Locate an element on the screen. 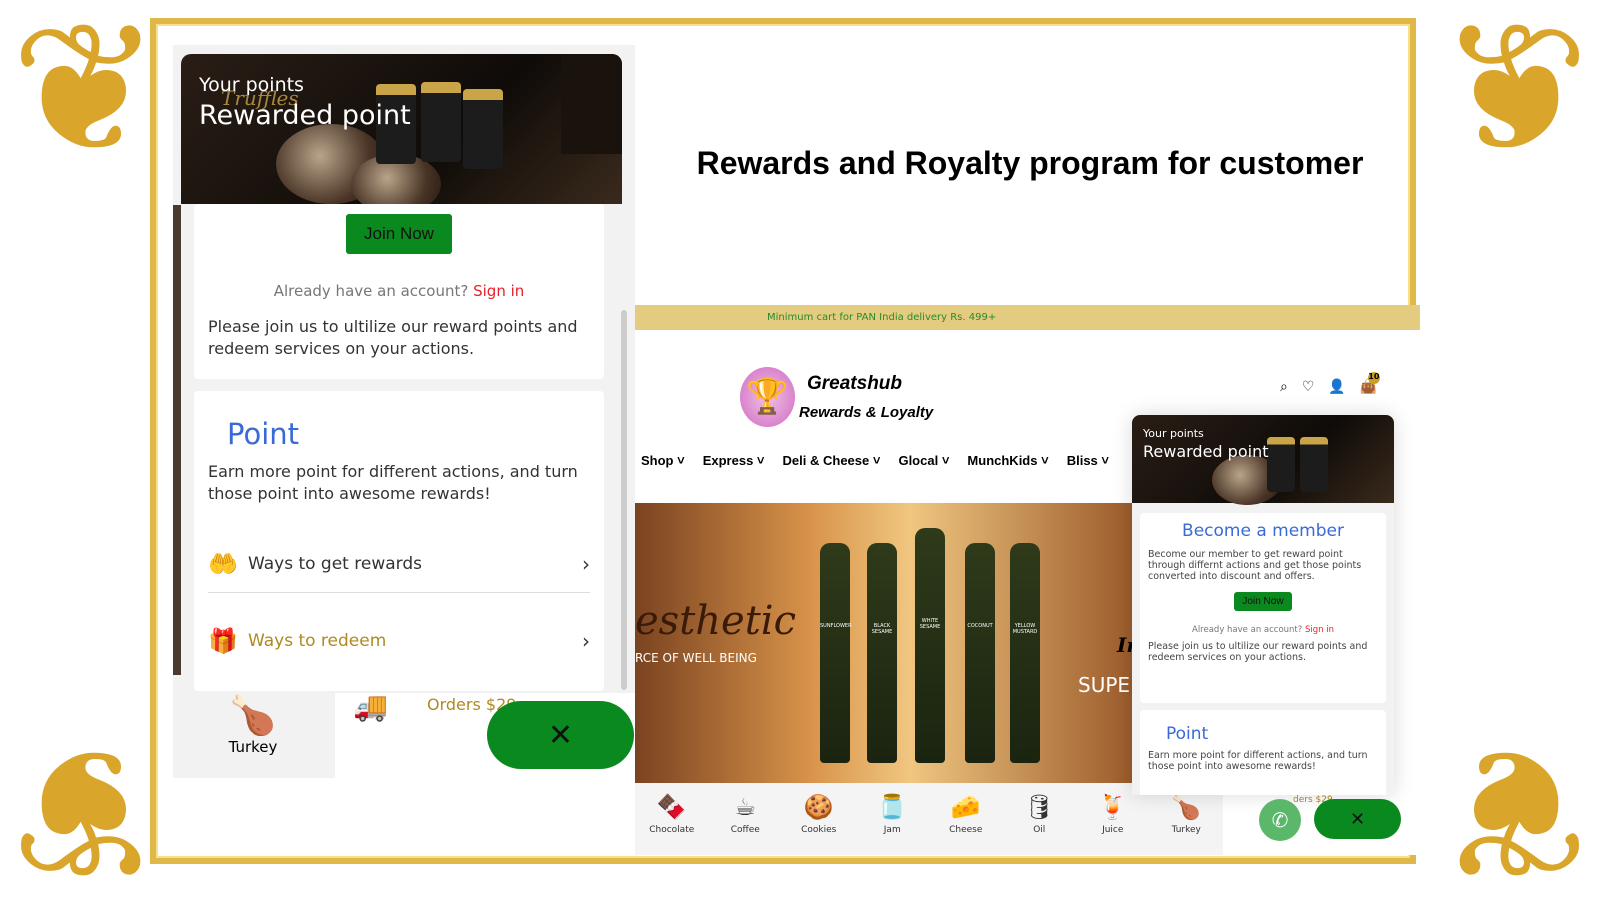 The width and height of the screenshot is (1600, 915). cookie-icon: 🍪 is located at coordinates (818, 807).